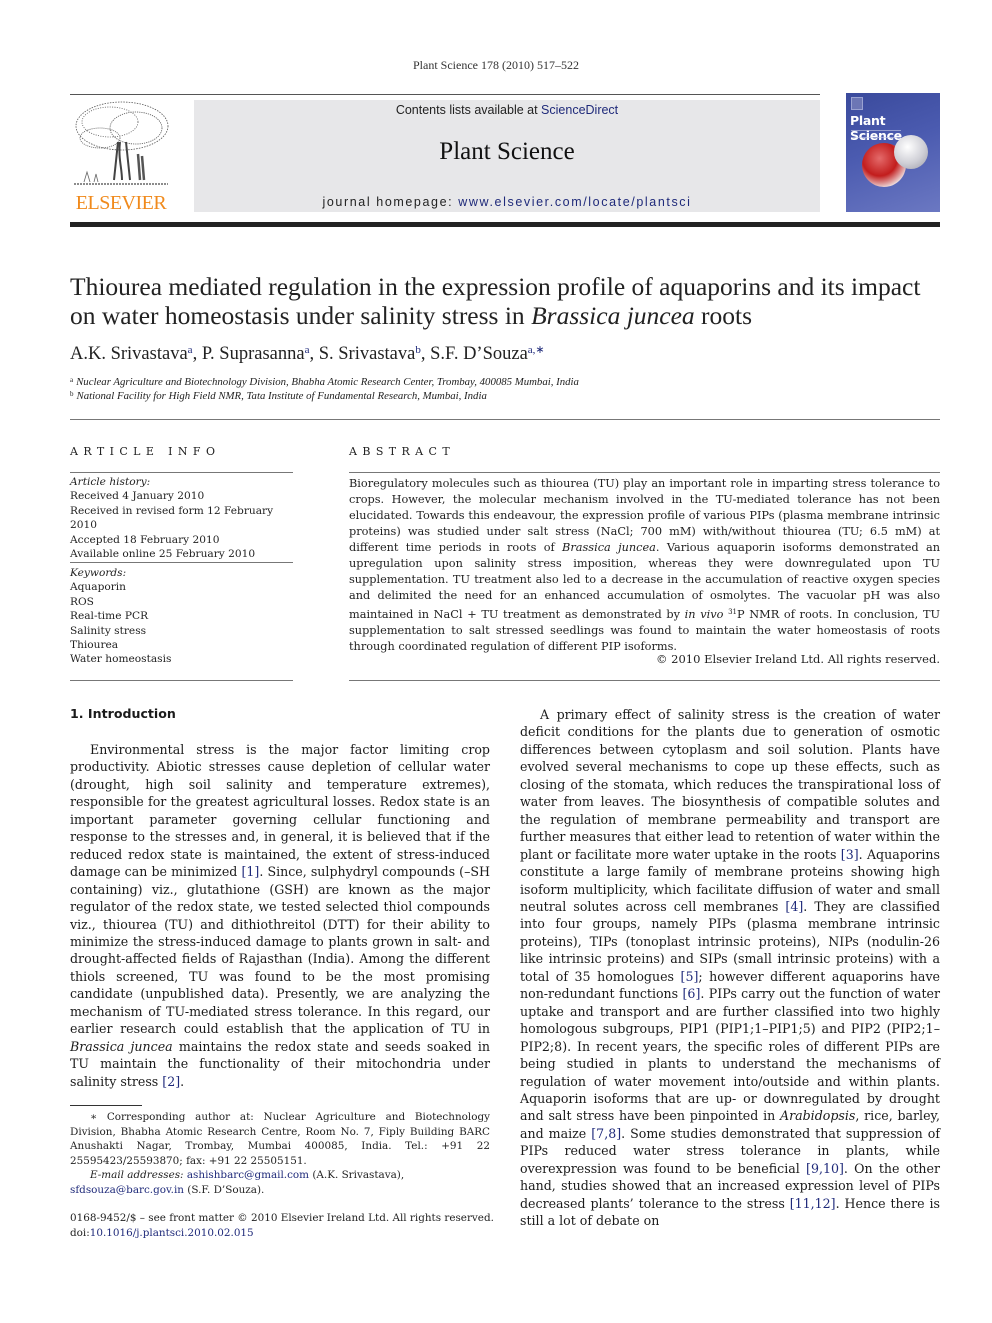 Image resolution: width=992 pixels, height=1323 pixels. Describe the element at coordinates (98, 573) in the screenshot. I see `keywords-label: Keywords:` at that location.